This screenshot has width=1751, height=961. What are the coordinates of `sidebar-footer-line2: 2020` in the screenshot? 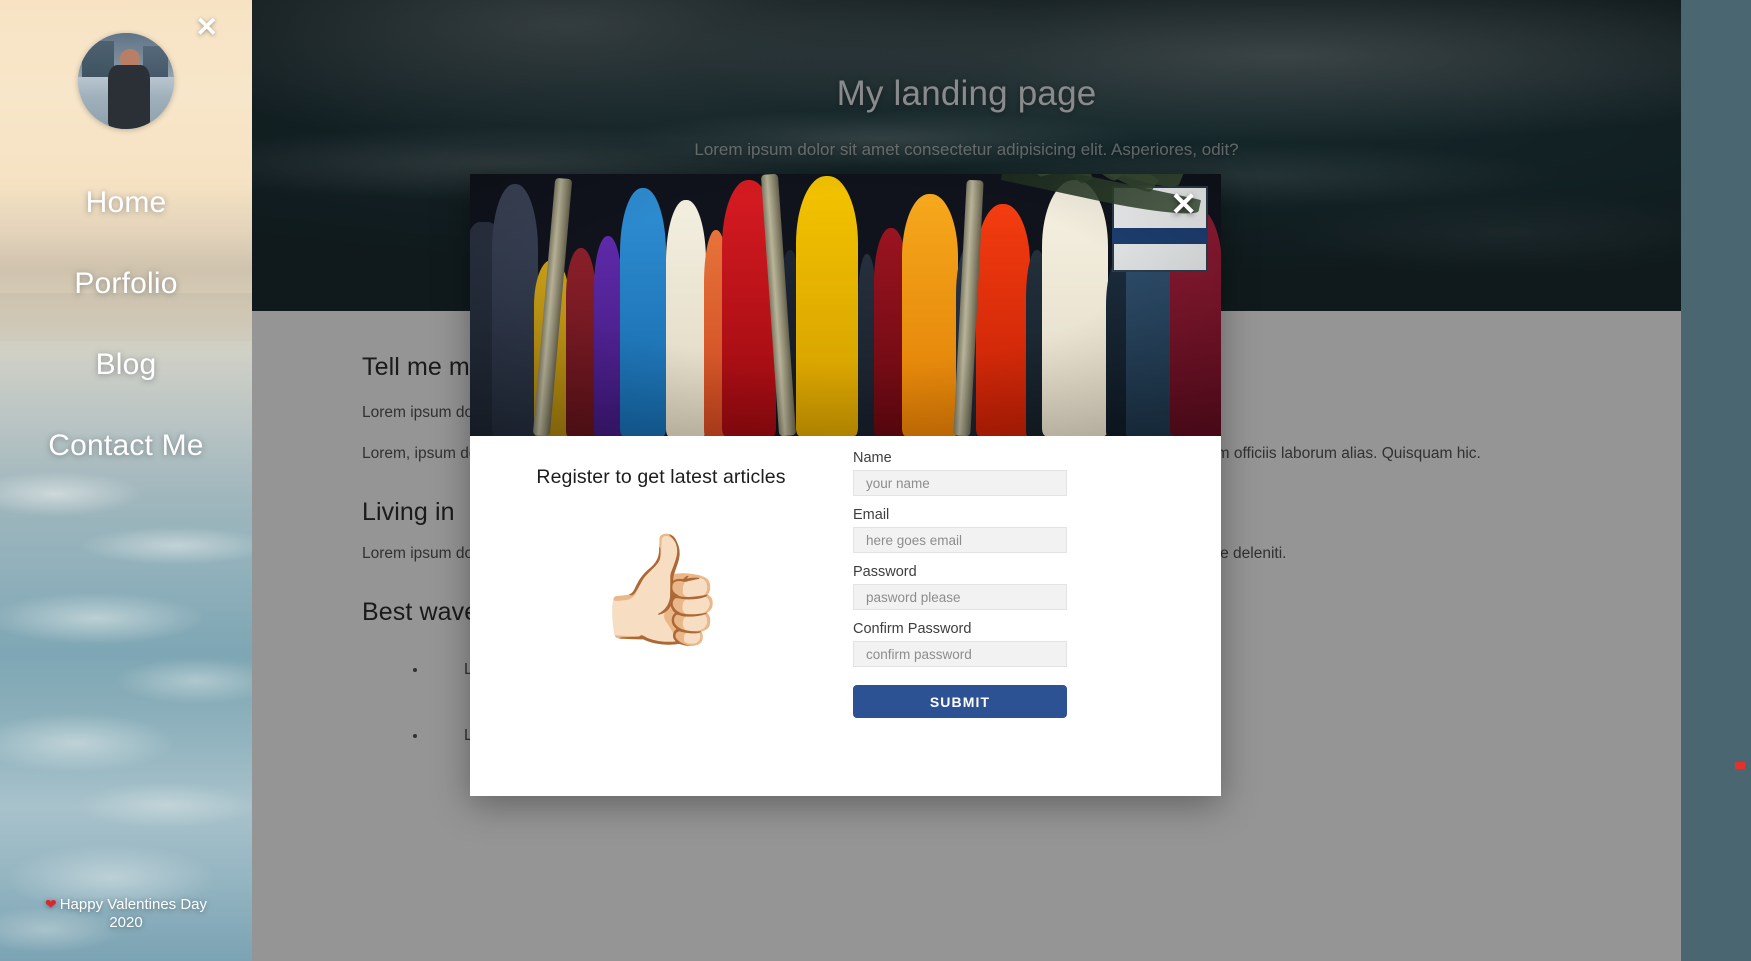 It's located at (126, 923).